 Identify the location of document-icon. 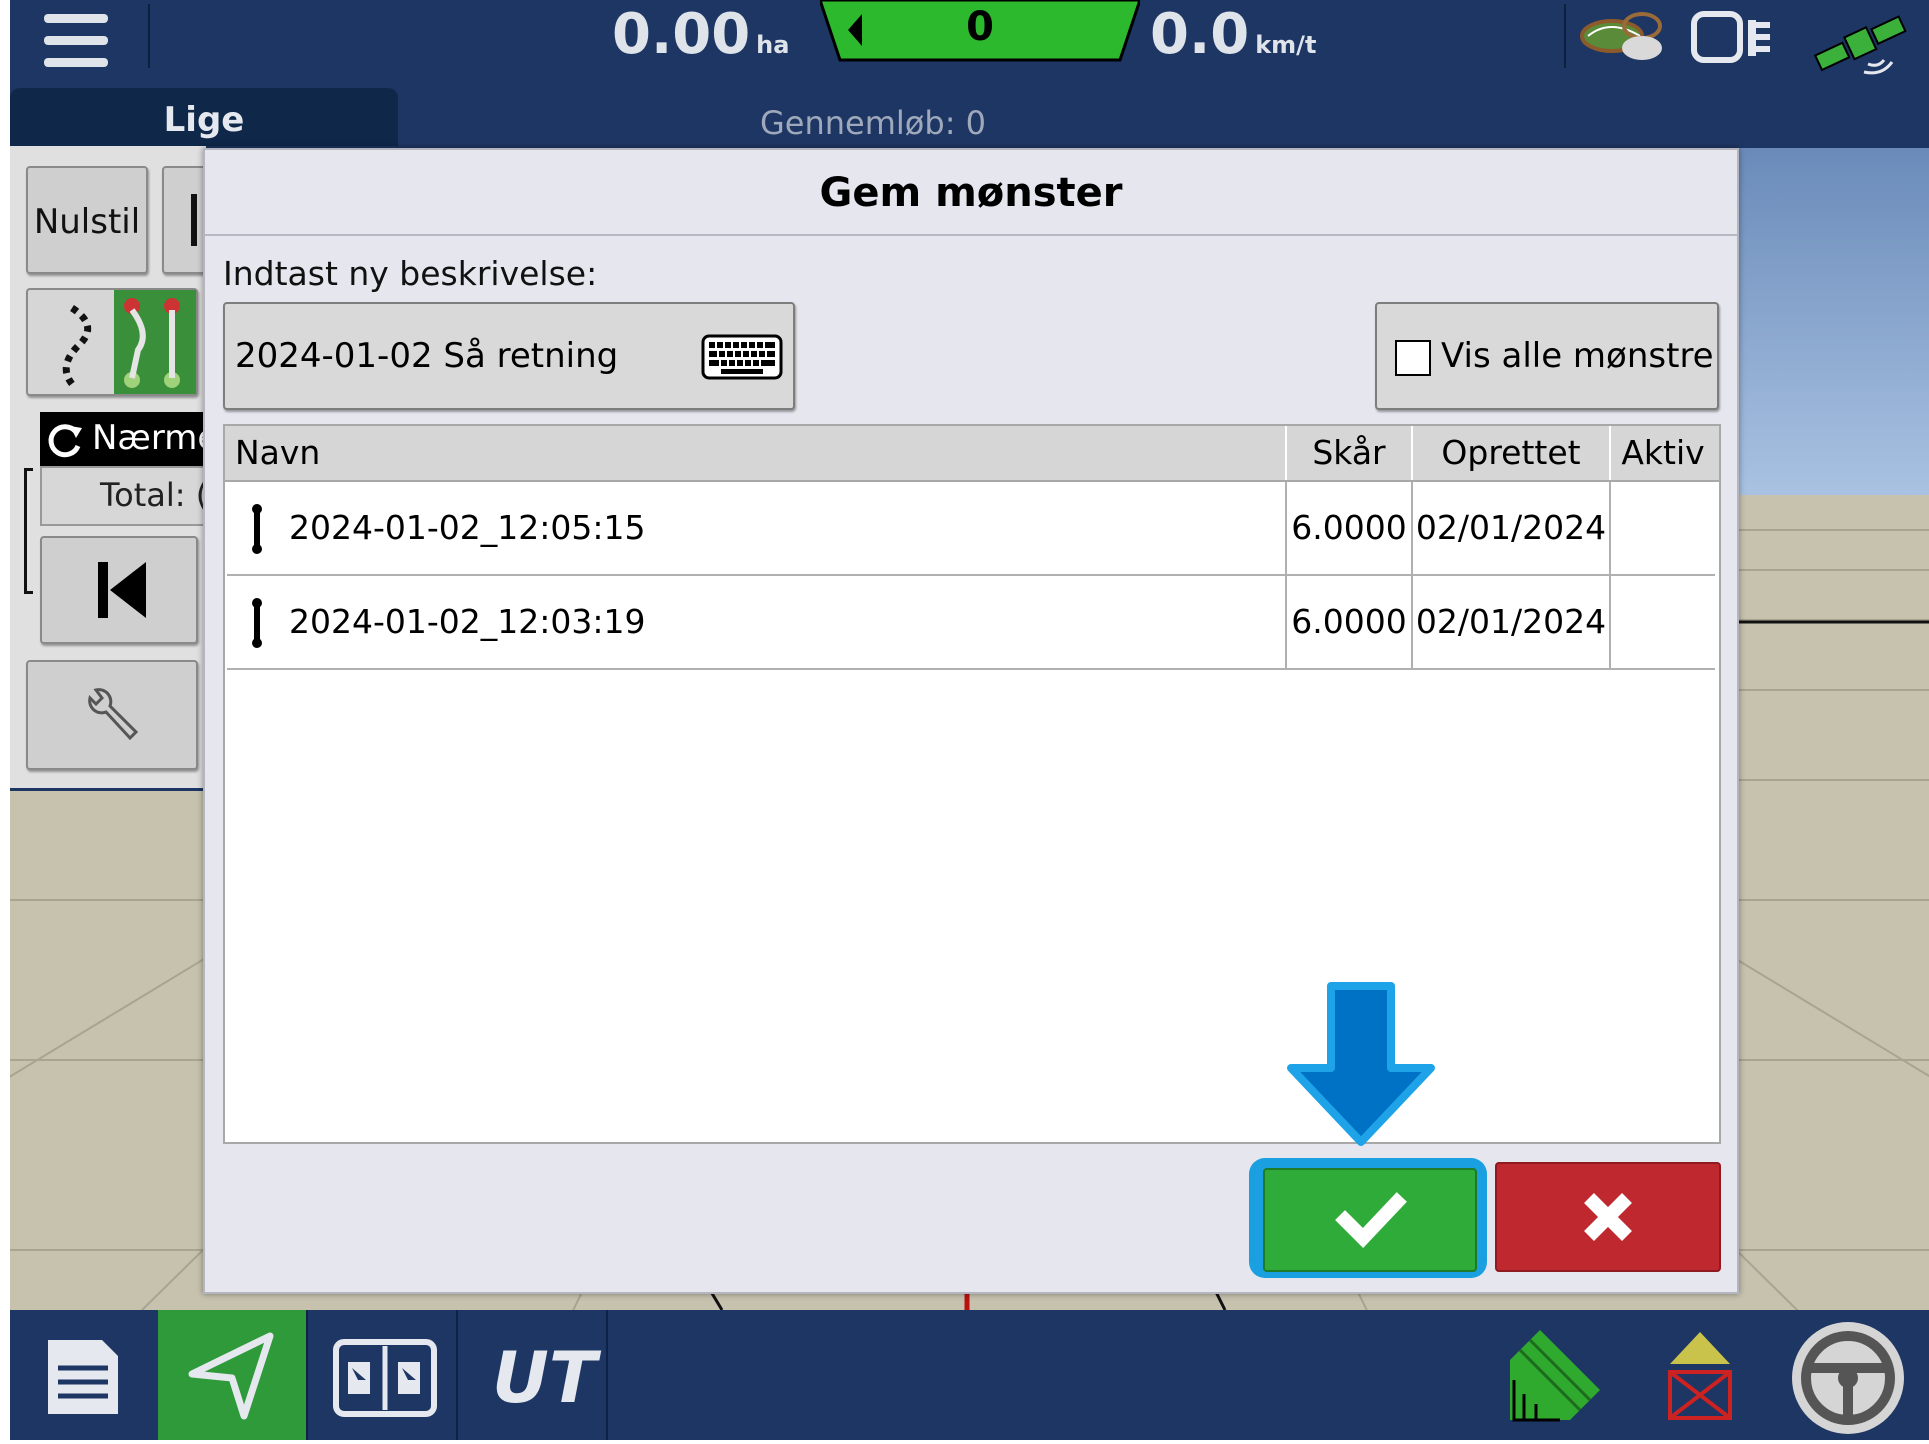
(83, 1377).